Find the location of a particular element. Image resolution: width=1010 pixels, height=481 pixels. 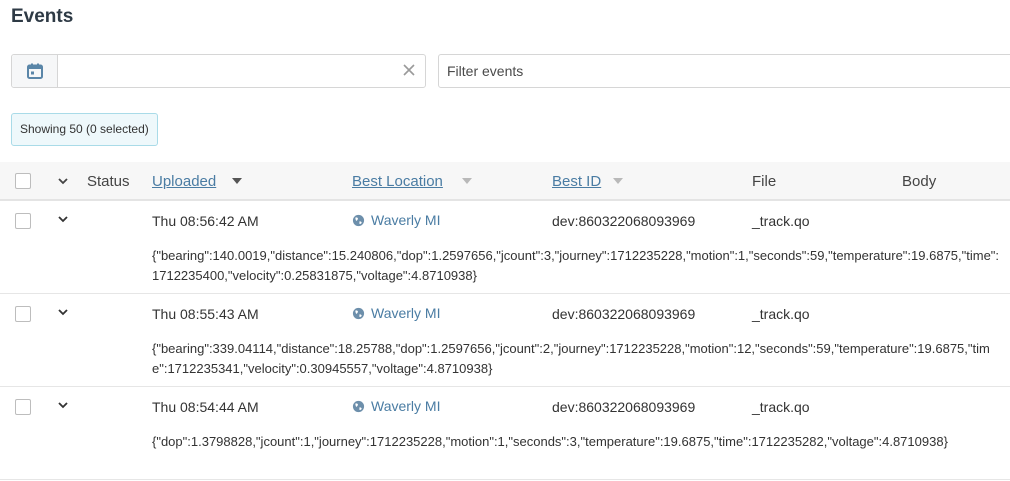

page-title: Events is located at coordinates (42, 16).